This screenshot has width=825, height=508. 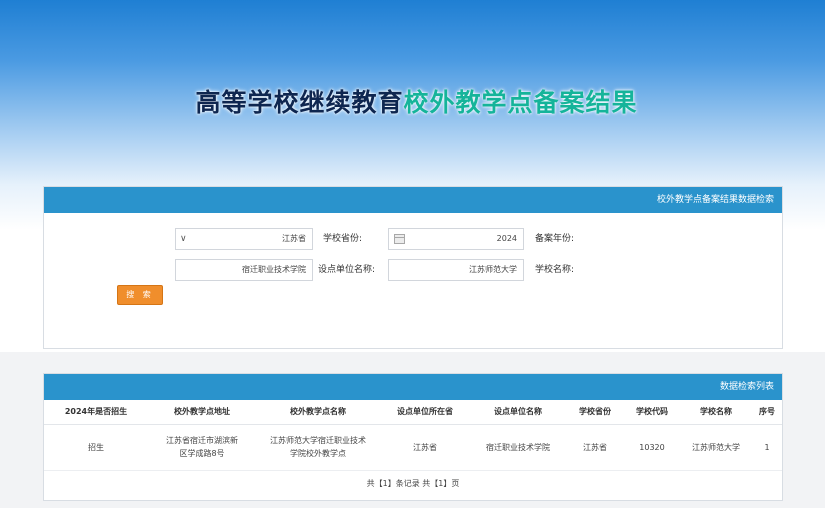 I want to click on pagination-info: 共【1】条记录 共【1】页, so click(x=413, y=483).